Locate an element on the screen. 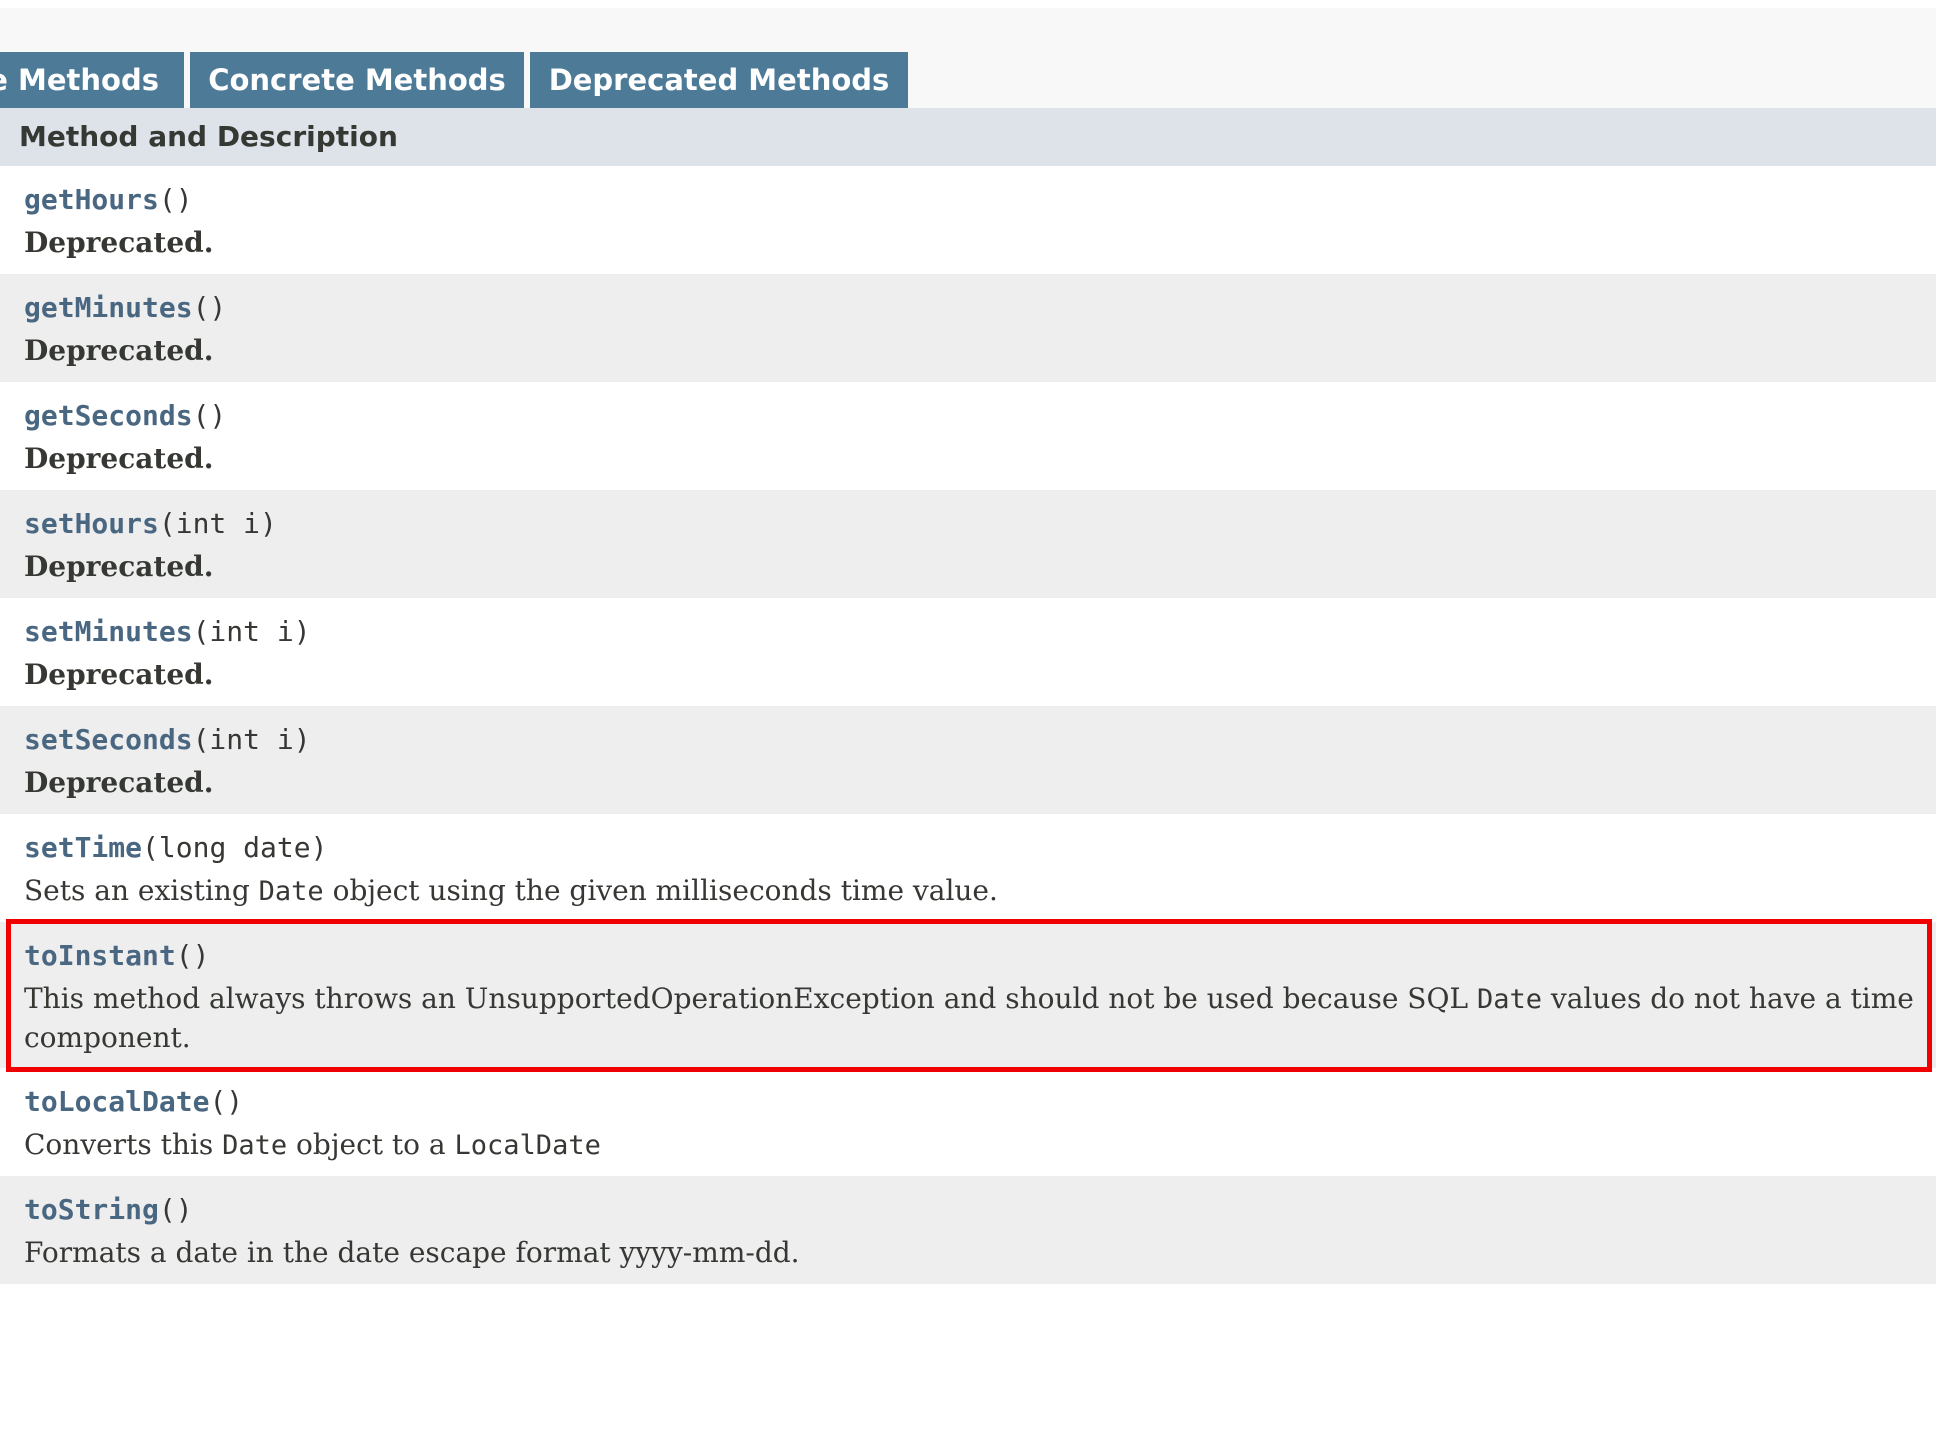 The width and height of the screenshot is (1936, 1452). tab-concrete-methods: Concrete Methods is located at coordinates (357, 80).